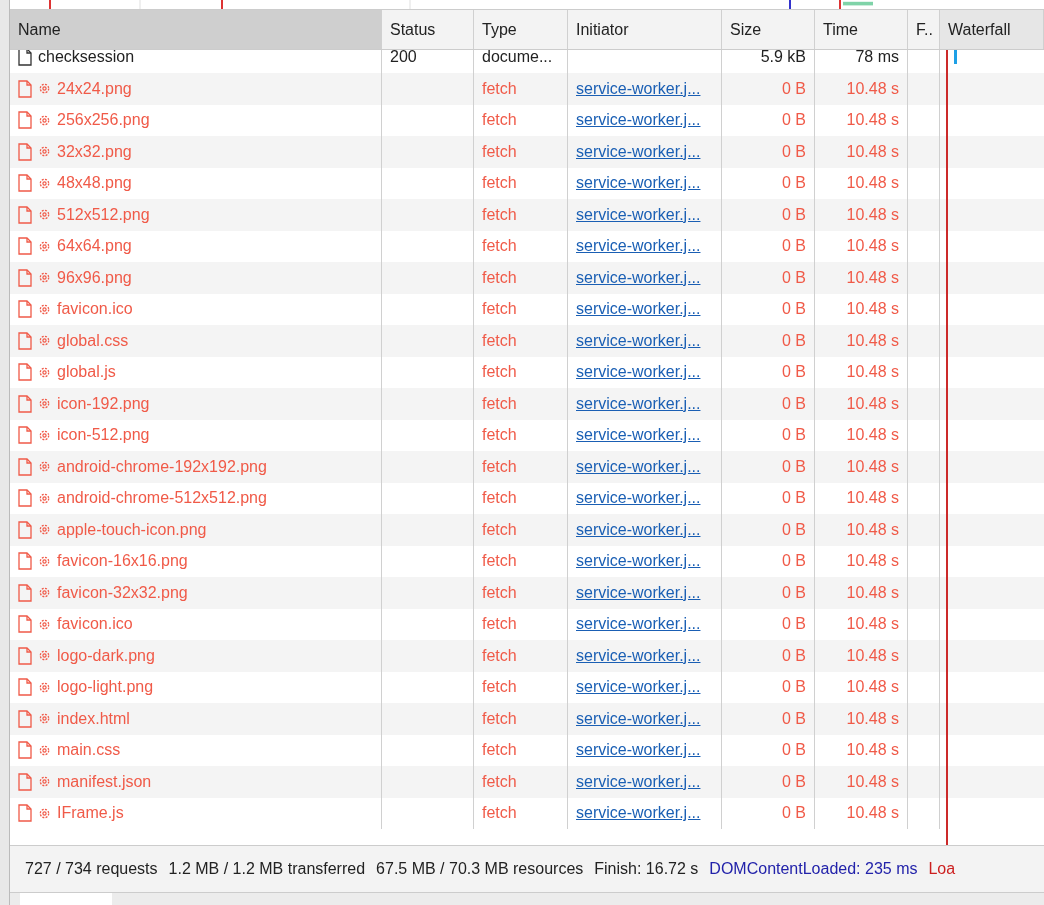  I want to click on status-text: Finish: 16.72 s, so click(646, 869).